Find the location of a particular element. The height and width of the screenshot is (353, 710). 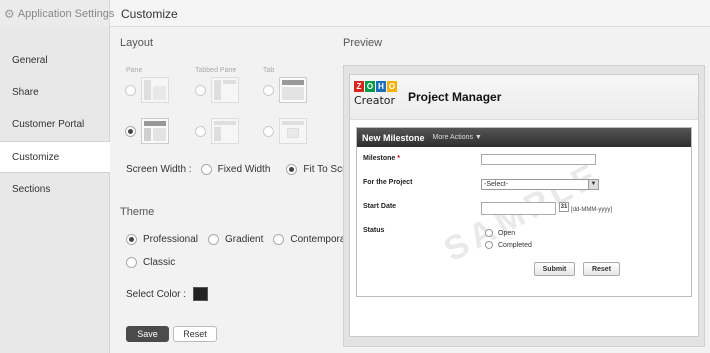

sidebar-item-label: Customer Portal is located at coordinates (48, 124).